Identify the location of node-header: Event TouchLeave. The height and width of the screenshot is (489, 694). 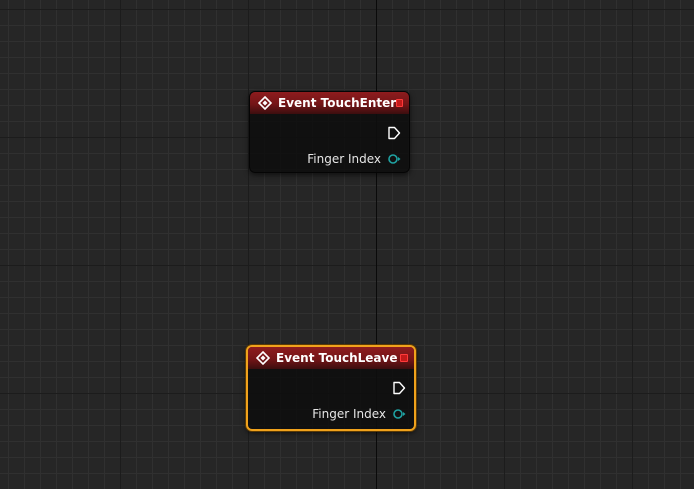
(331, 358).